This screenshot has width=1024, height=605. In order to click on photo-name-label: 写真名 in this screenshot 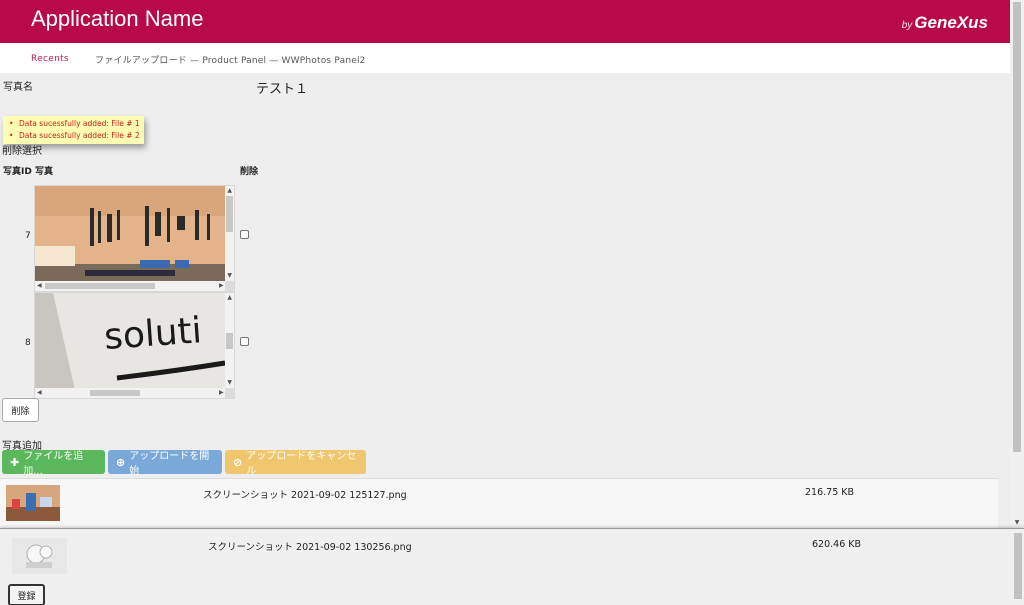, I will do `click(18, 87)`.